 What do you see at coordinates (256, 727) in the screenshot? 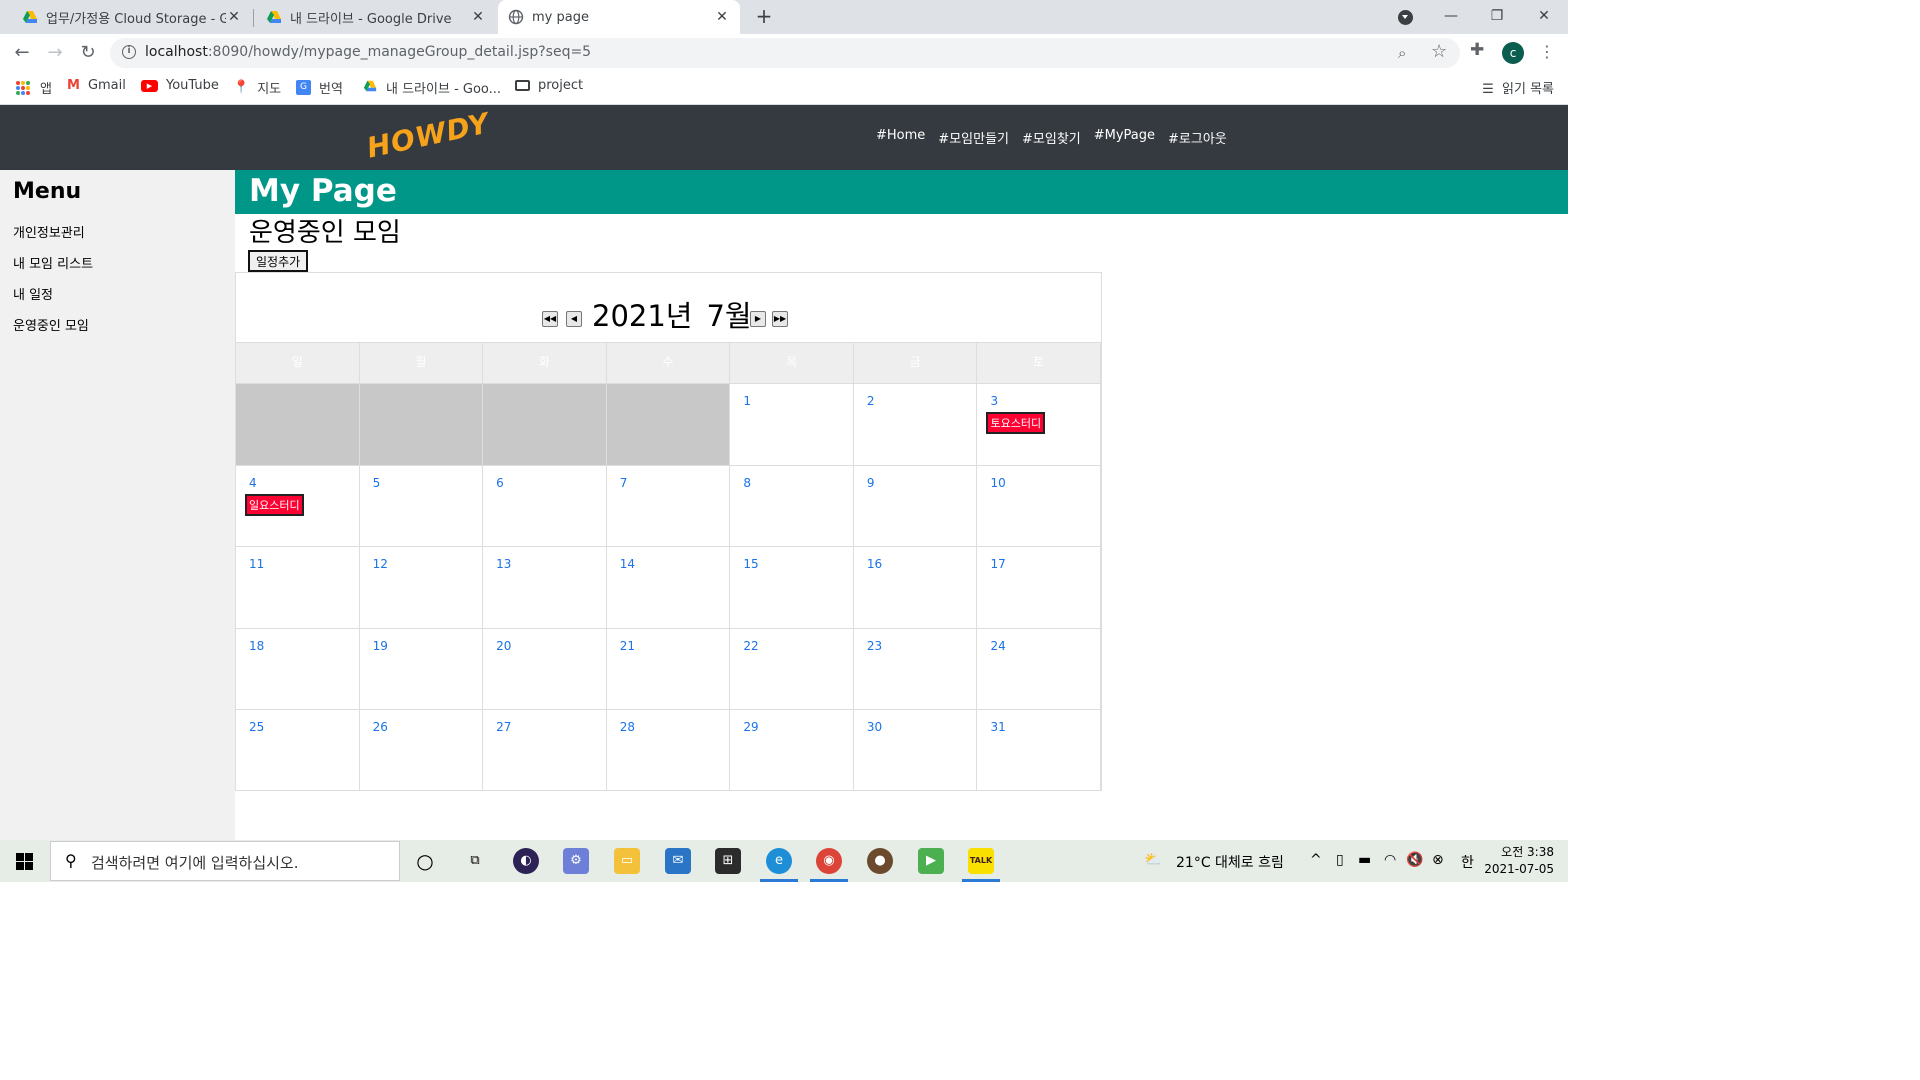
I see `day-number: 25` at bounding box center [256, 727].